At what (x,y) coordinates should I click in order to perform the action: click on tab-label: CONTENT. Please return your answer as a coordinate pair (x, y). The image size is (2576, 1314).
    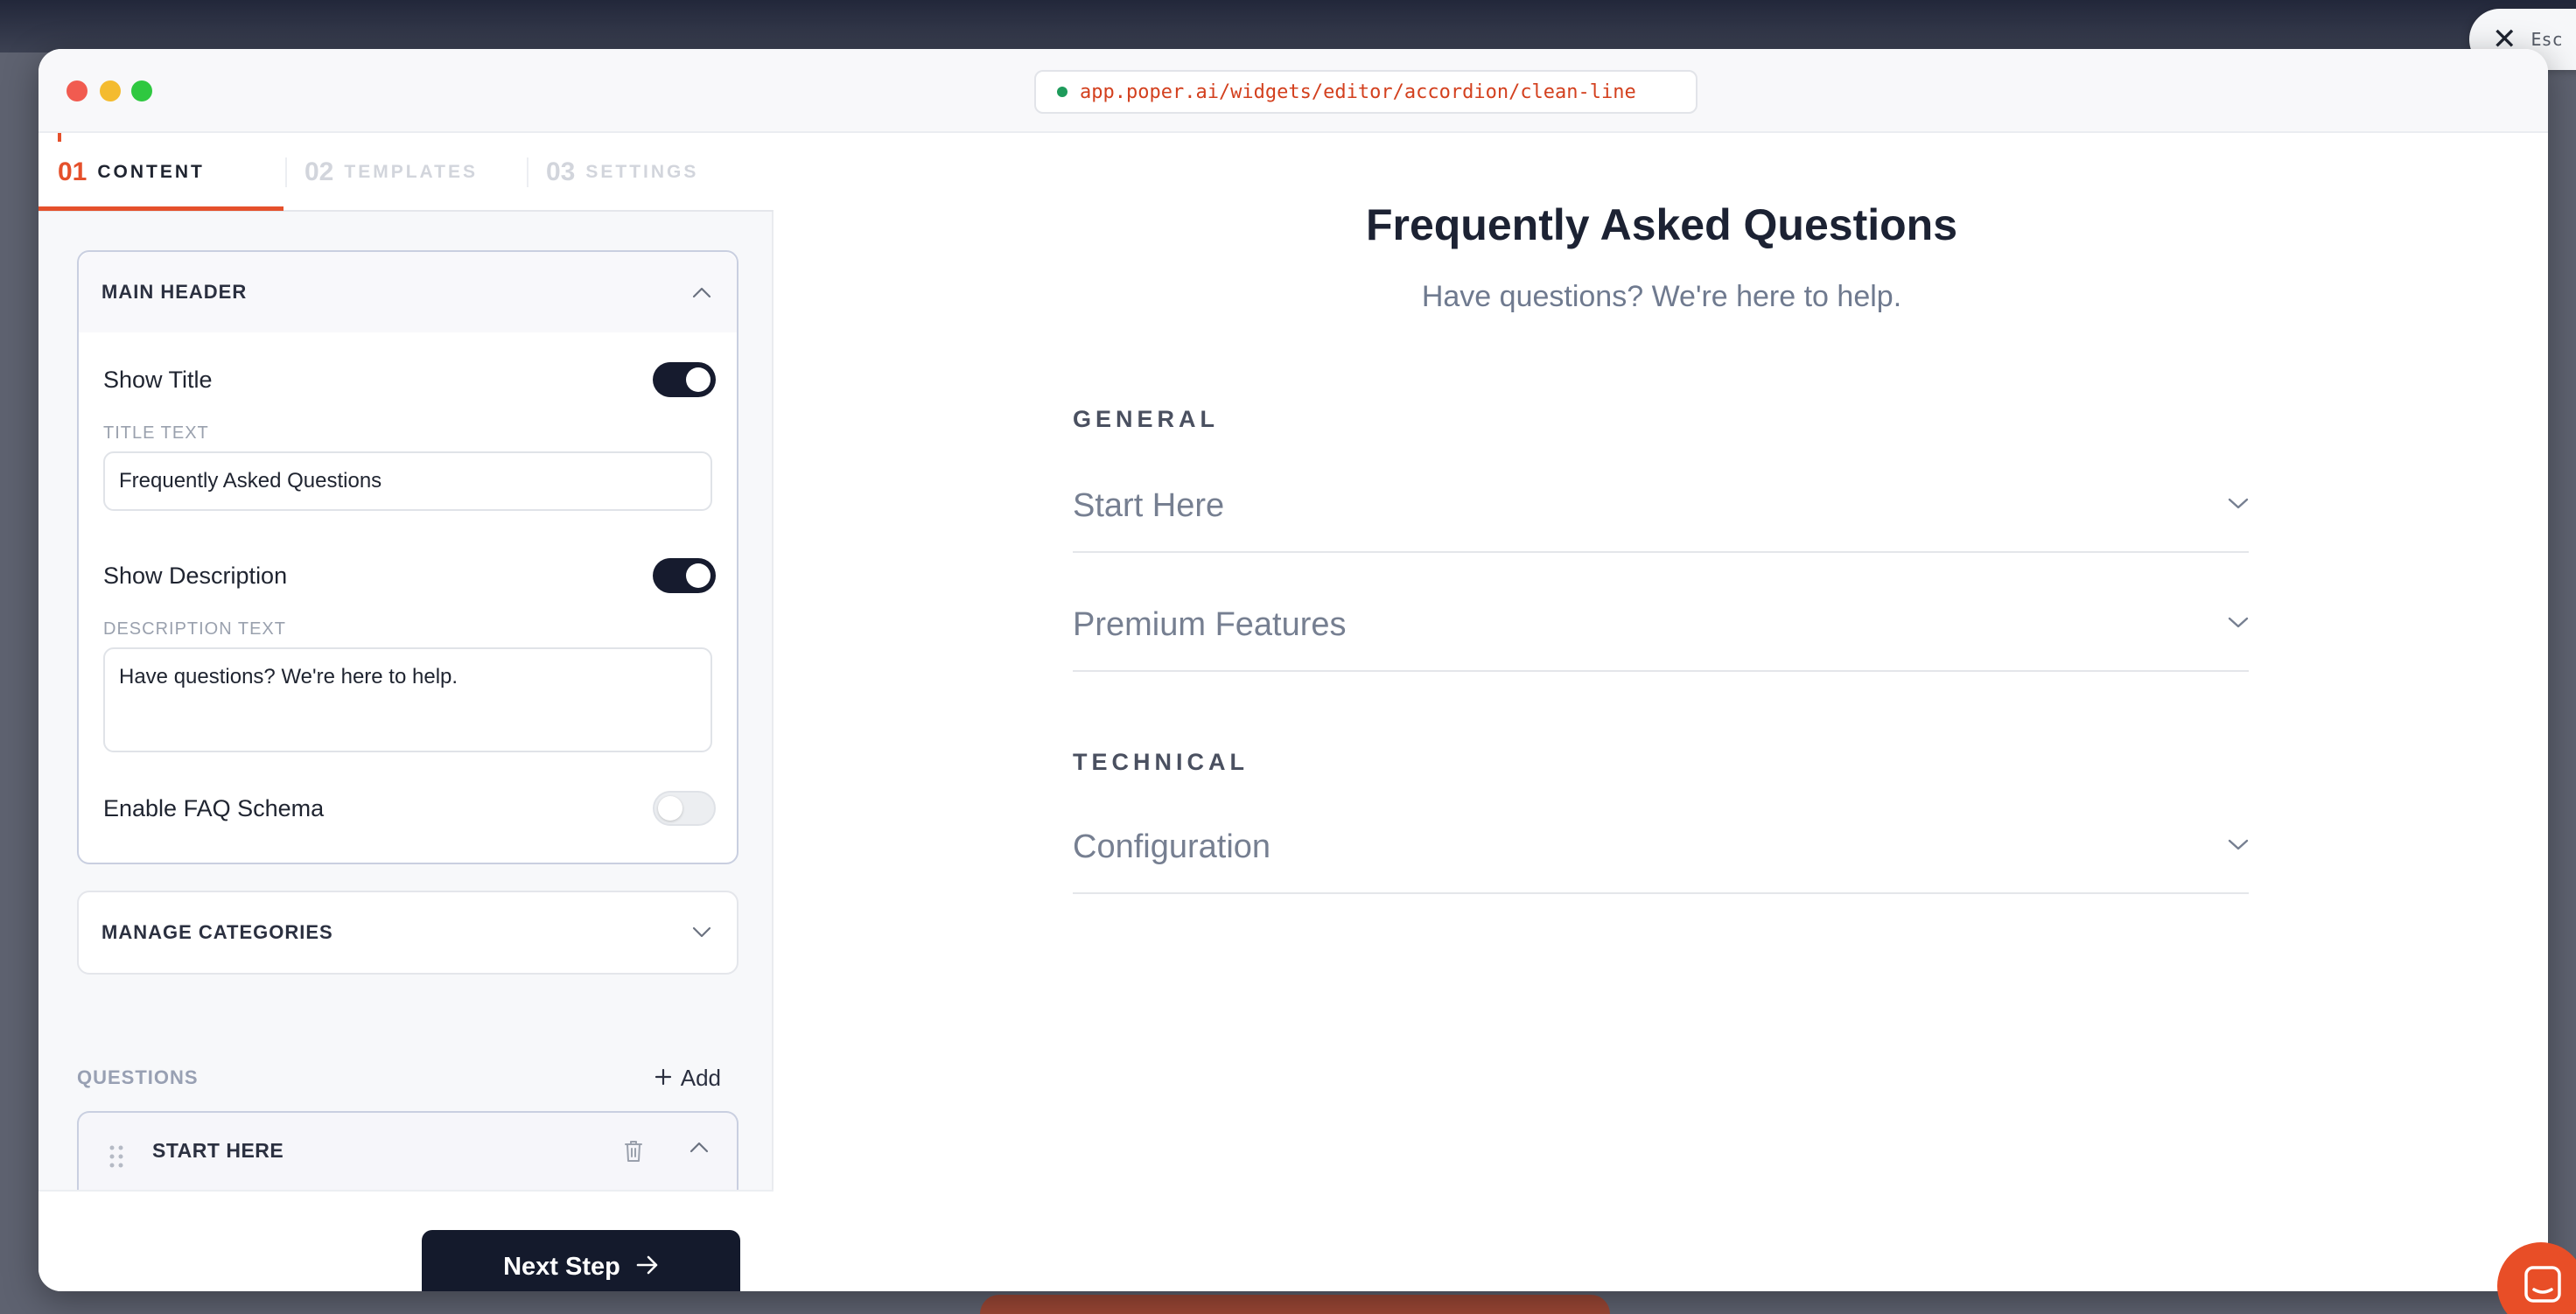
    Looking at the image, I should click on (151, 172).